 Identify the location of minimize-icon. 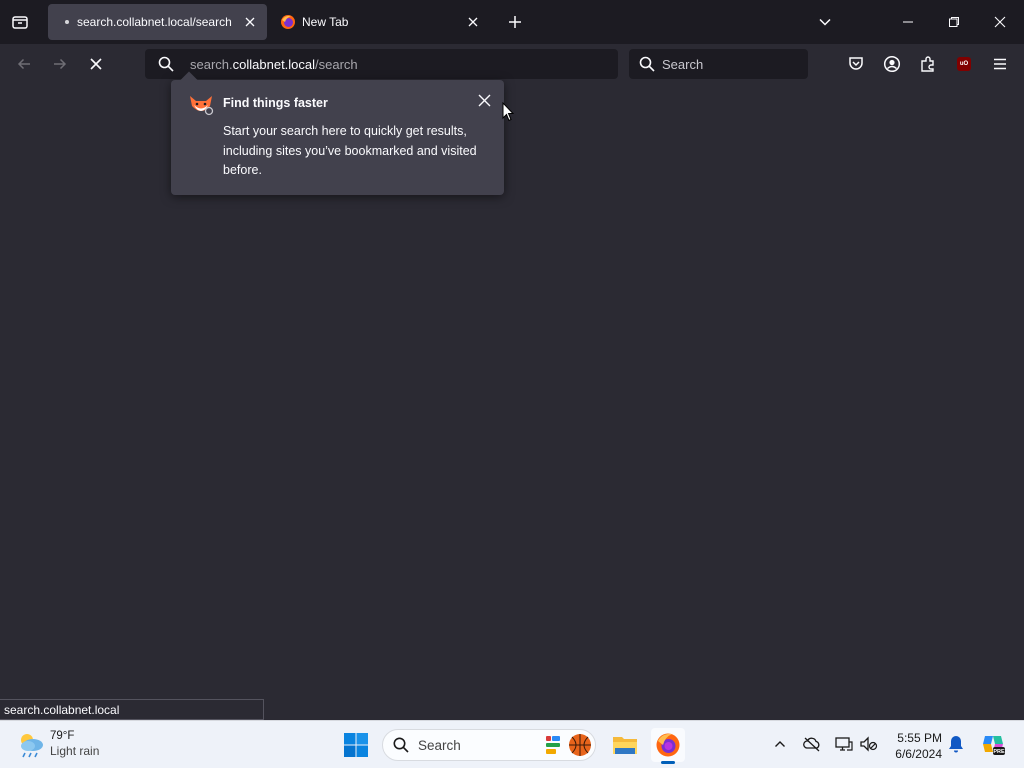
(908, 22).